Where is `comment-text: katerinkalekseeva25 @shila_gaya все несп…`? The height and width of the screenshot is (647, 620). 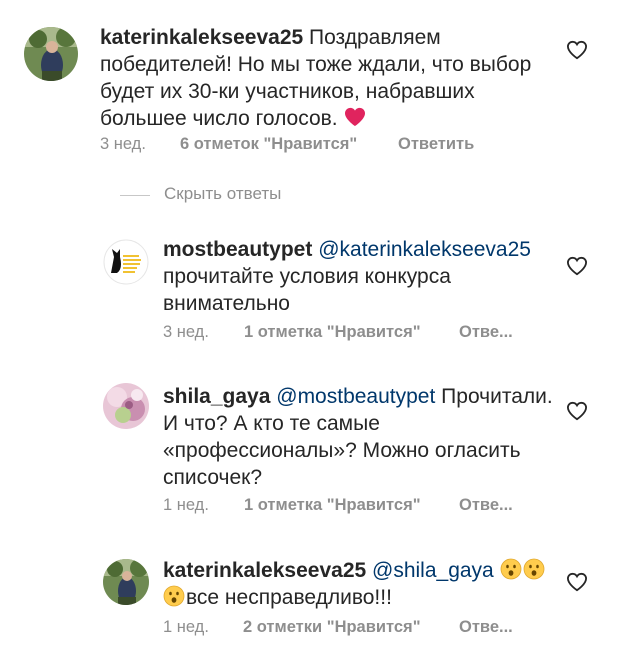
comment-text: katerinkalekseeva25 @shila_gaya все несп… is located at coordinates (360, 584).